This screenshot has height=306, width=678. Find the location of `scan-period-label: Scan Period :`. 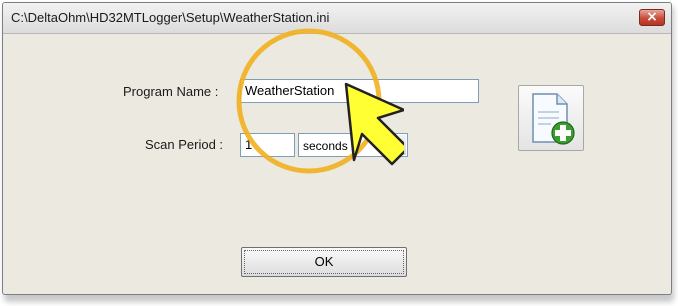

scan-period-label: Scan Period : is located at coordinates (184, 144).